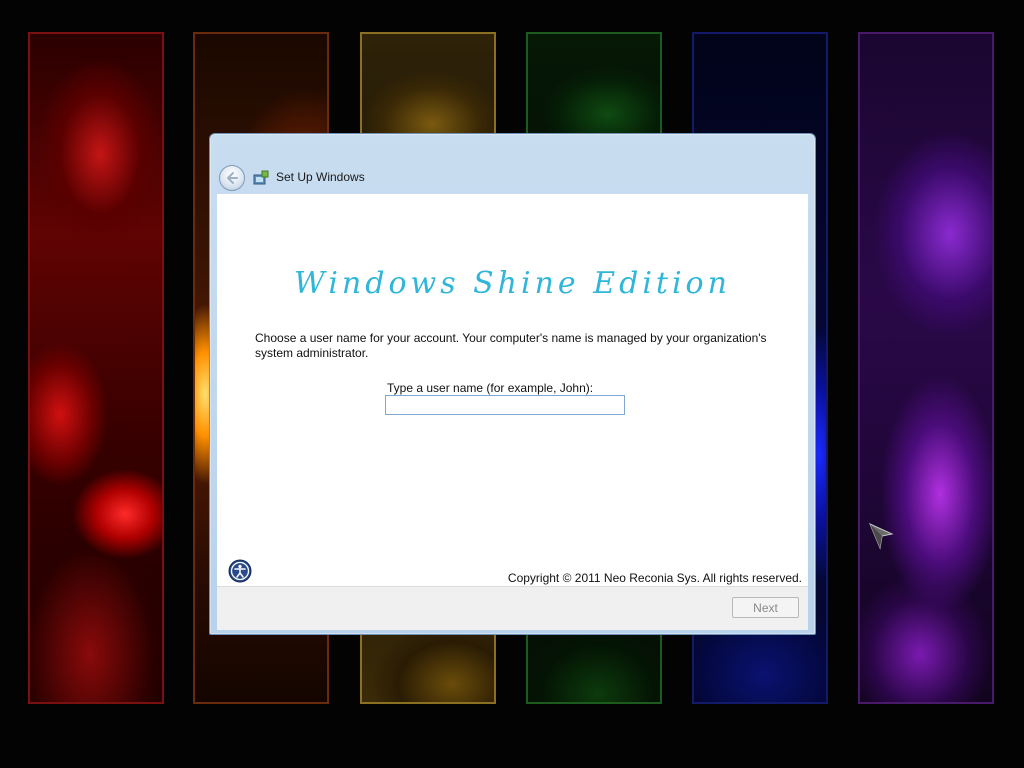  Describe the element at coordinates (512, 164) in the screenshot. I see `title-bar: Set Up Windows` at that location.